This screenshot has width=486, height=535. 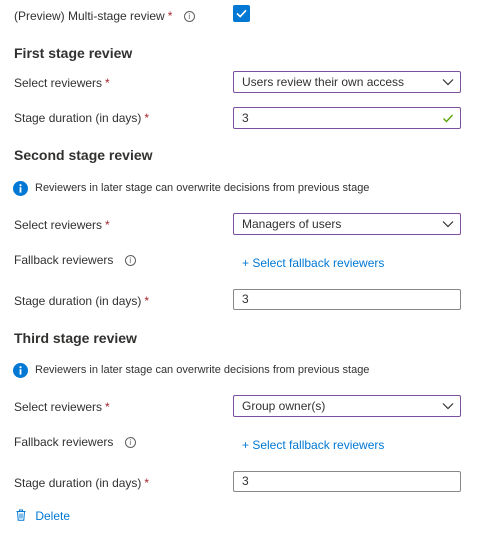 I want to click on multistage-label-row: (Preview) Multi-stage review * i, so click(x=104, y=16).